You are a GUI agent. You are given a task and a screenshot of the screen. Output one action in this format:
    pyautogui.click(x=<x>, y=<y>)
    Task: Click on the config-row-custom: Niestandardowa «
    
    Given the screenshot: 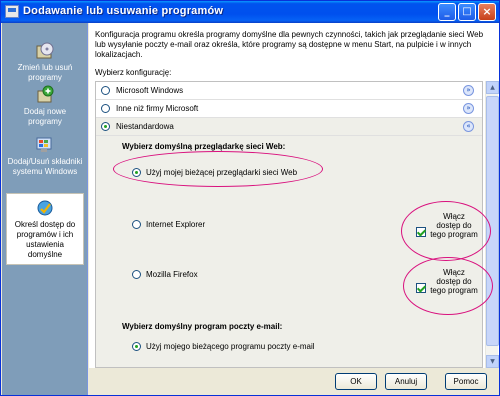 What is the action you would take?
    pyautogui.click(x=289, y=127)
    